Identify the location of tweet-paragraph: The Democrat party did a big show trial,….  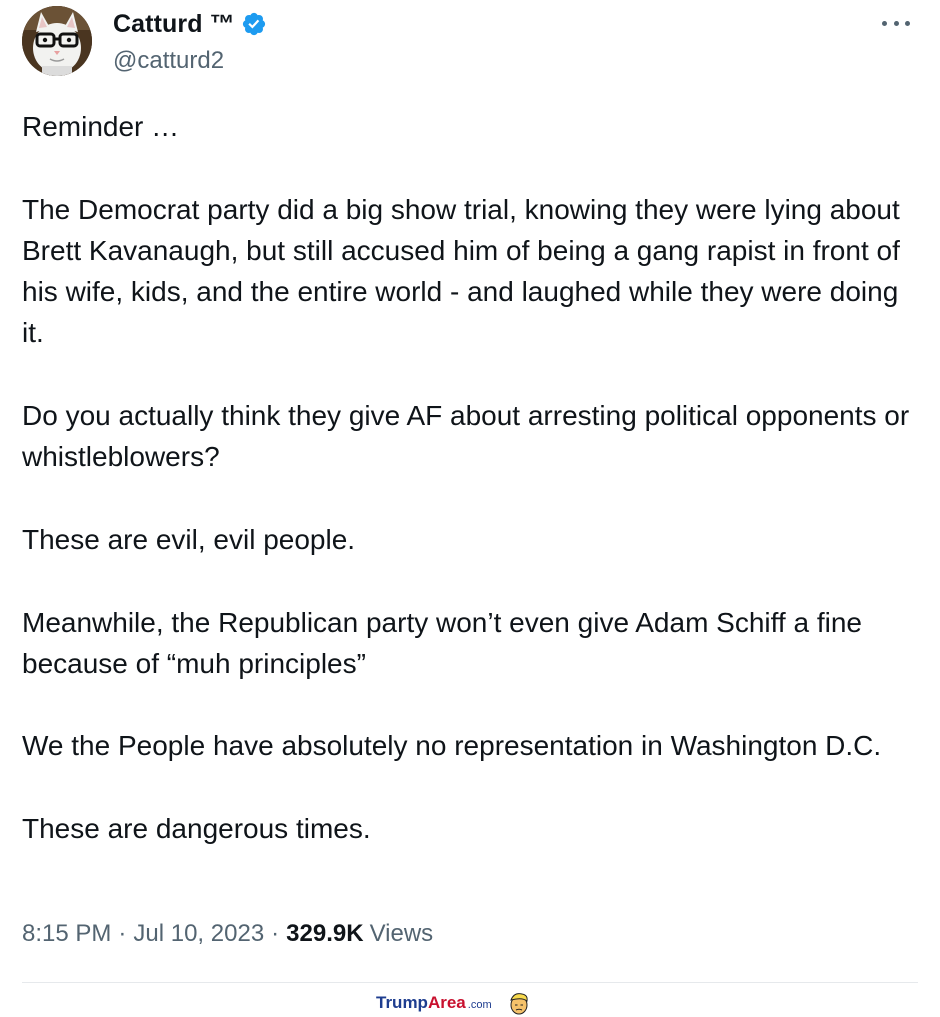
(465, 271).